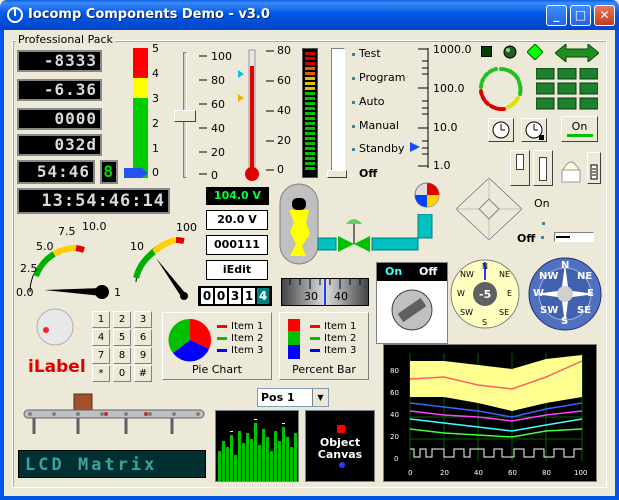 This screenshot has height=500, width=619. I want to click on diamond-led-icon, so click(535, 52).